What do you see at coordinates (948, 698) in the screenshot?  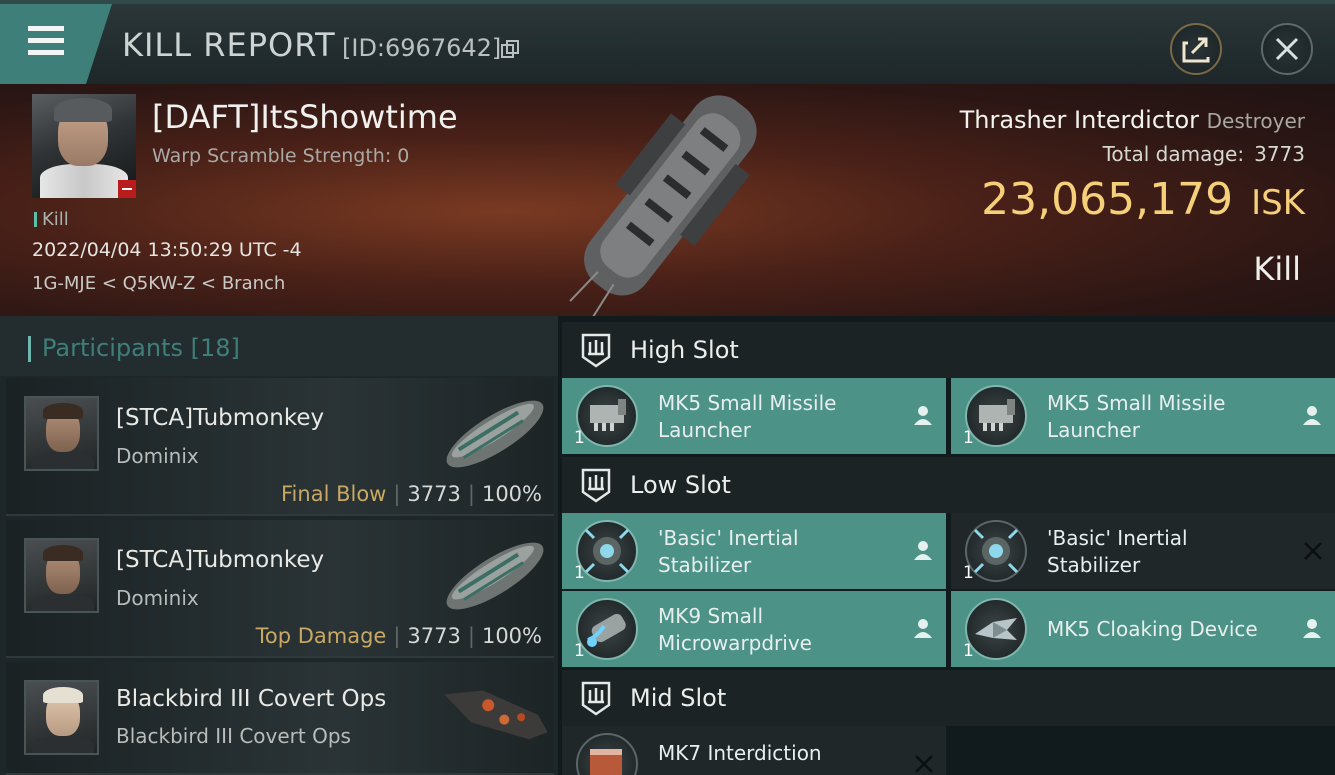 I see `mid-slot-header: Mid Slot` at bounding box center [948, 698].